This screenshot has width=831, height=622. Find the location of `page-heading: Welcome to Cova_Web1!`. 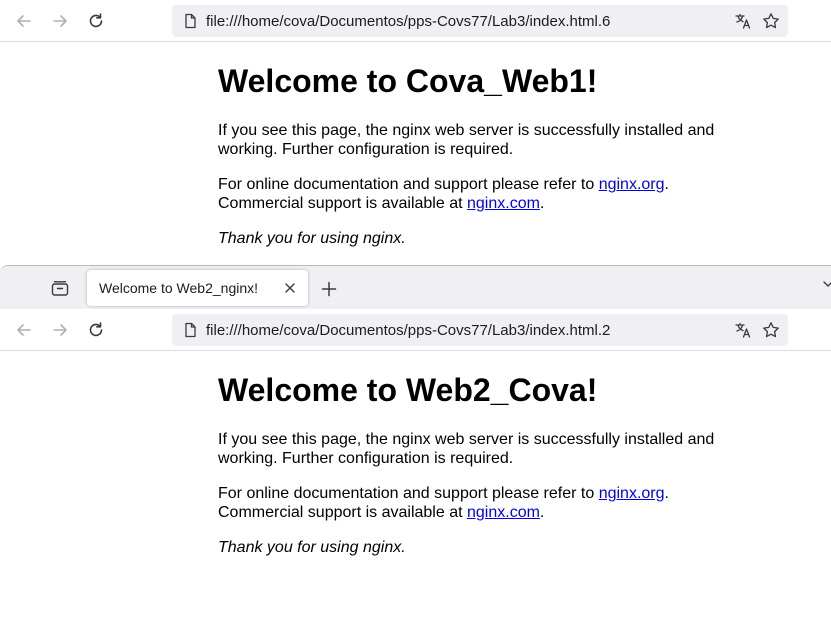

page-heading: Welcome to Cova_Web1! is located at coordinates (408, 81).